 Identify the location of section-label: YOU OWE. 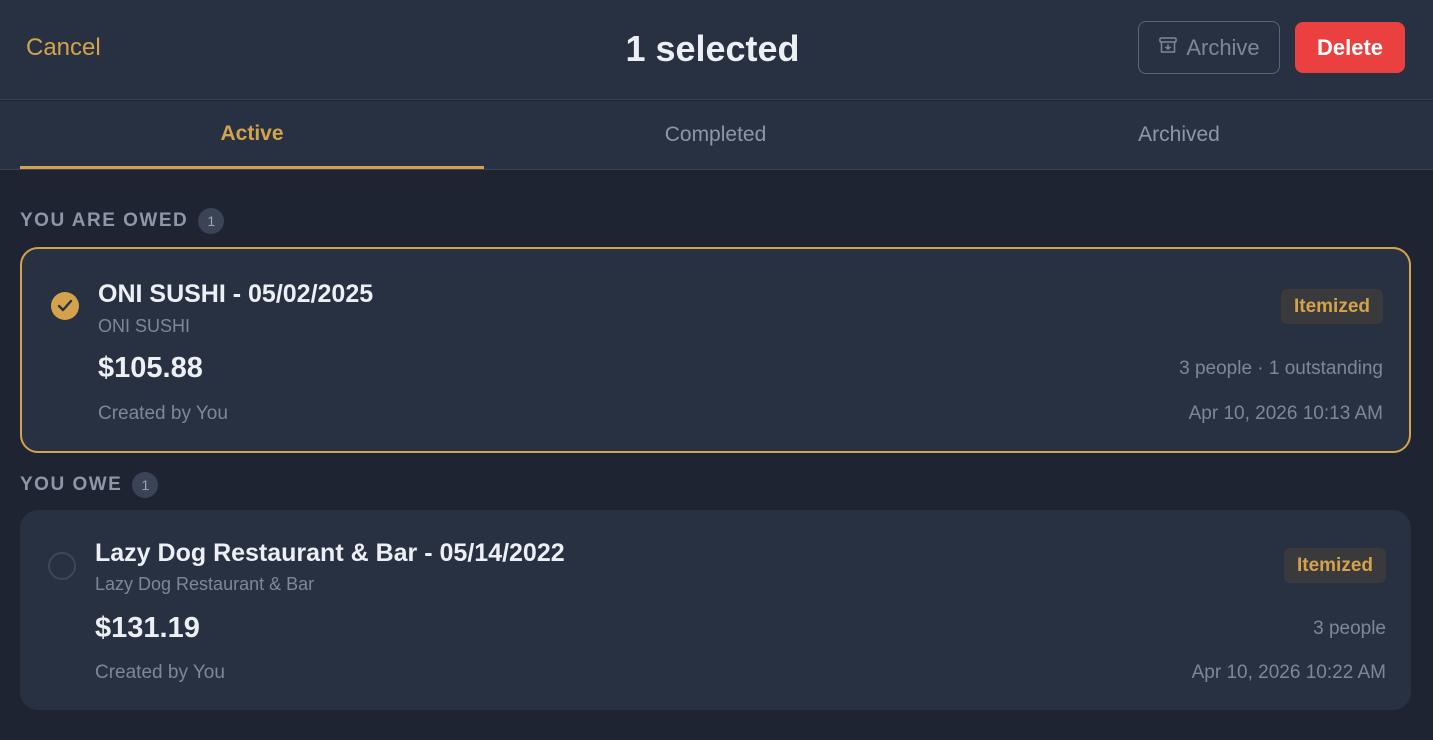
(71, 484).